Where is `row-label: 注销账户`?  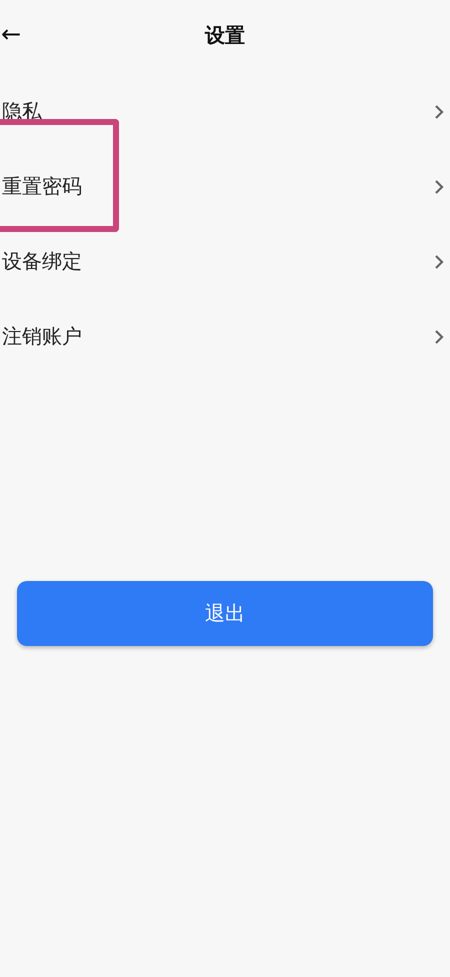 row-label: 注销账户 is located at coordinates (42, 336).